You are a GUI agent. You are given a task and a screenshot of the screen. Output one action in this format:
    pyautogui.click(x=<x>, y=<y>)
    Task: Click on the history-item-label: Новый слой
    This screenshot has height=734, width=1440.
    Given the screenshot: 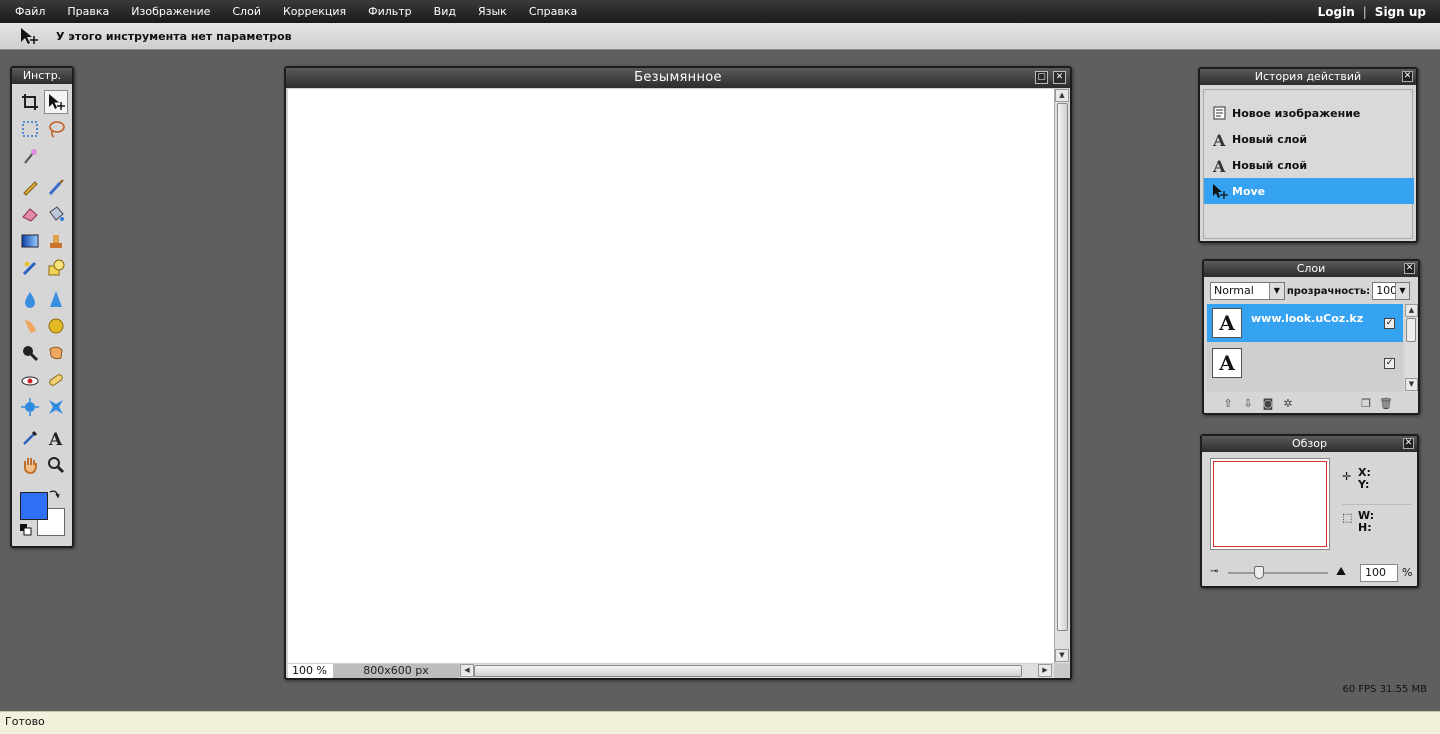 What is the action you would take?
    pyautogui.click(x=1270, y=139)
    